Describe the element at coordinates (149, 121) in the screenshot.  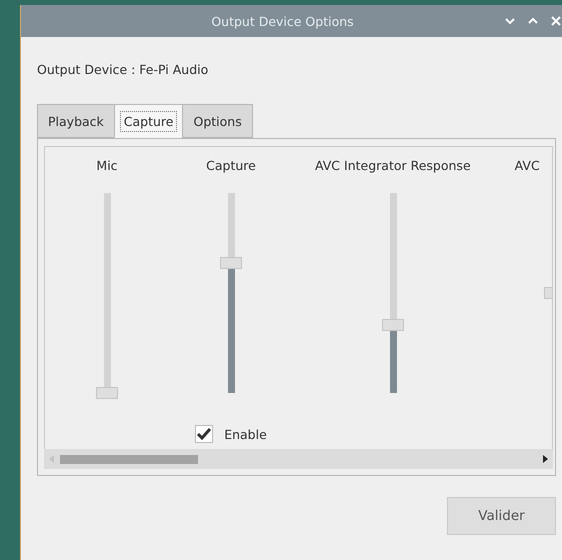
I see `tab: Capture` at that location.